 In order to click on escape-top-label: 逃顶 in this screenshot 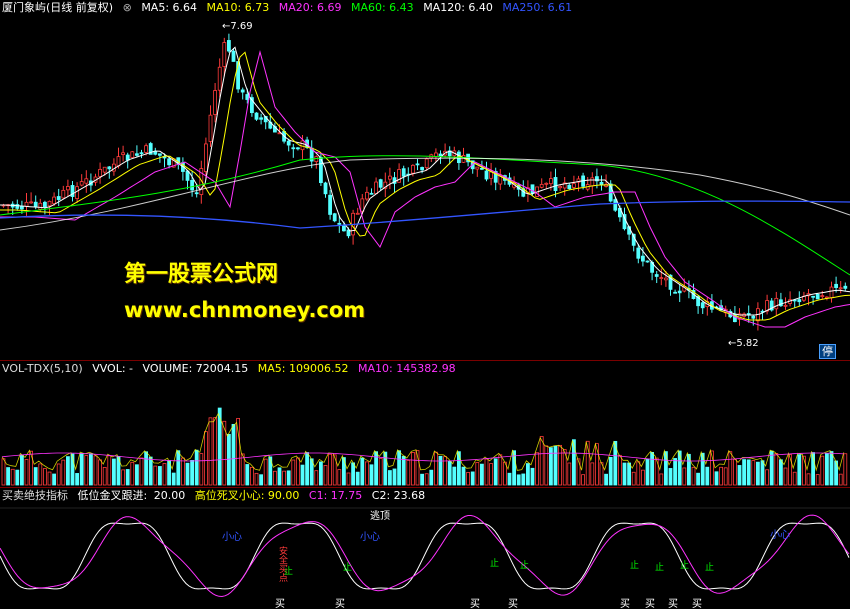, I will do `click(380, 515)`.